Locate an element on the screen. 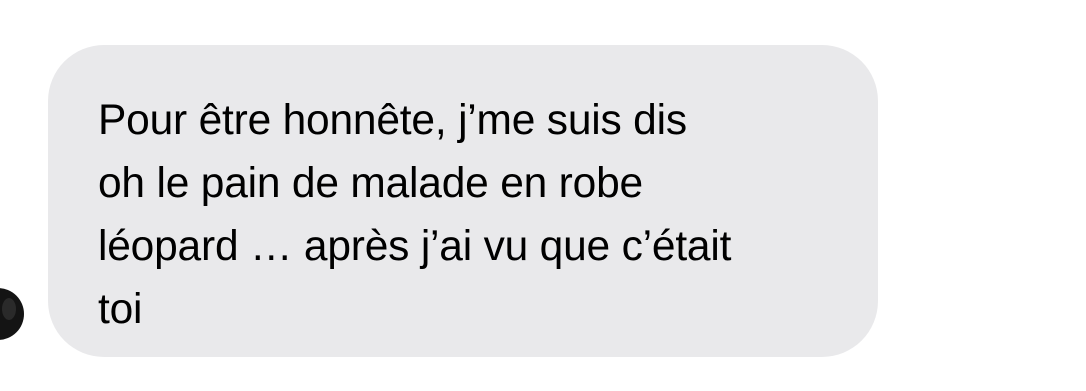 This screenshot has width=1086, height=391. message-line: toi is located at coordinates (120, 309).